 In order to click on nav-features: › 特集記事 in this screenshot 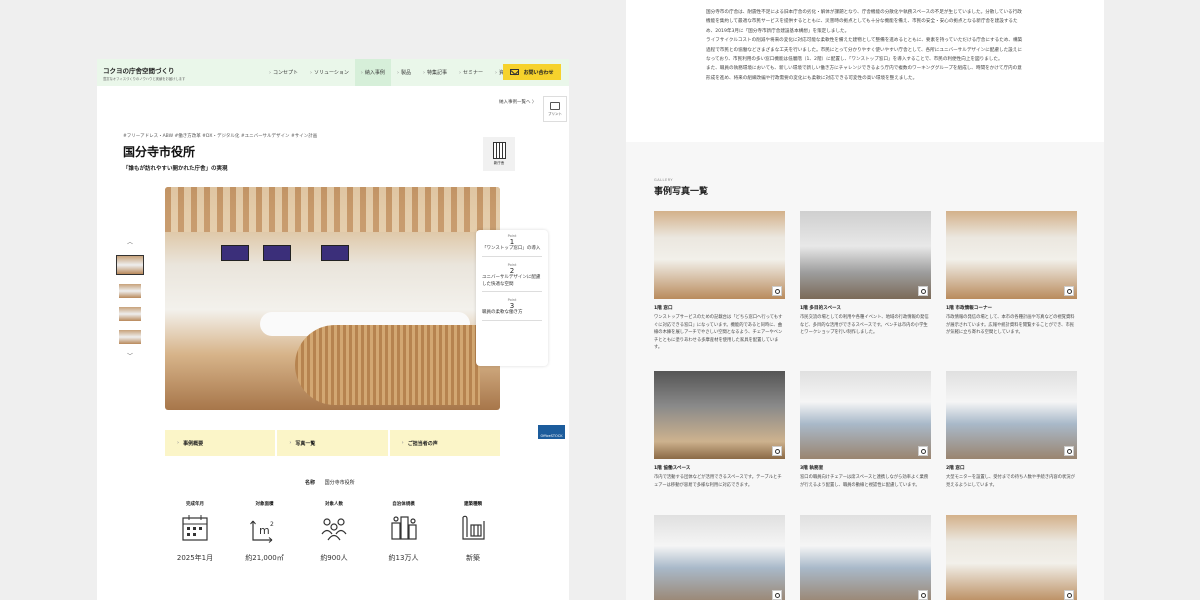, I will do `click(435, 72)`.